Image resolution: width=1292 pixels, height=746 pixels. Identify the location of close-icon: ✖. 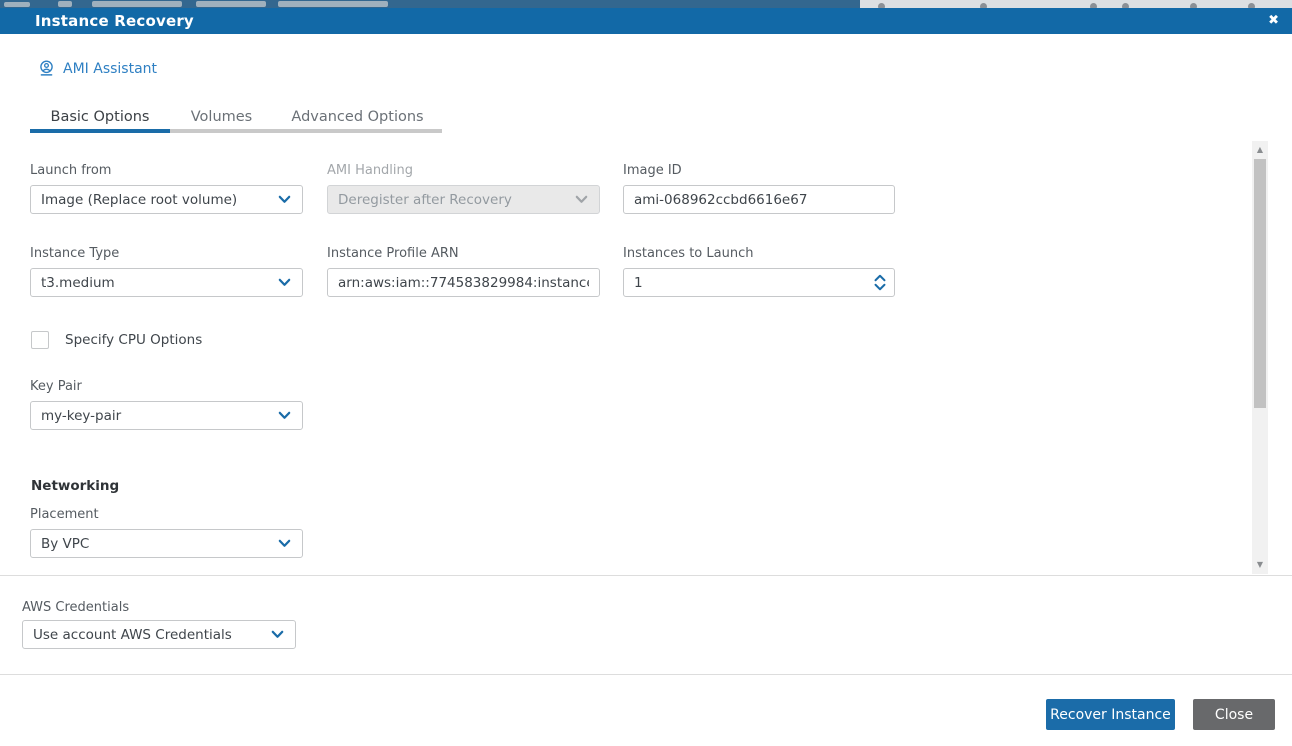
(1273, 21).